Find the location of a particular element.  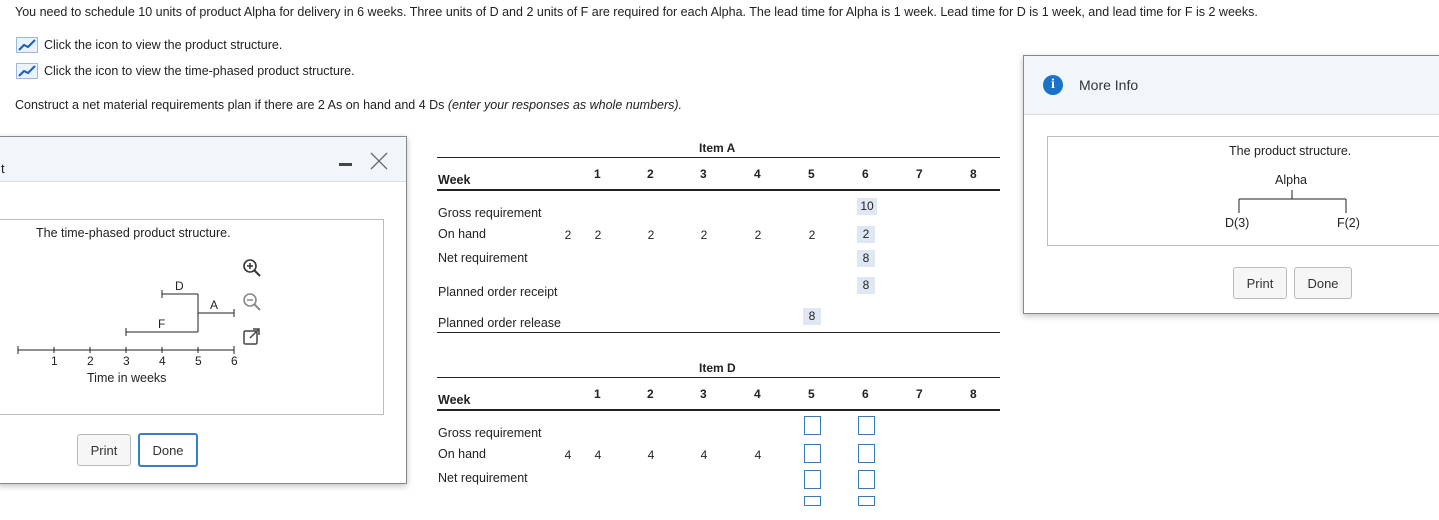

on-hand-initial: 4 is located at coordinates (568, 455).